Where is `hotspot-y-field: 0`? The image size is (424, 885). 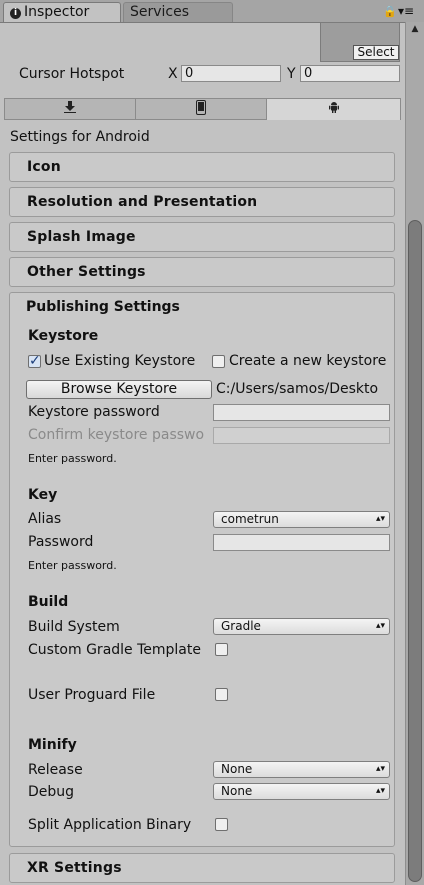
hotspot-y-field: 0 is located at coordinates (350, 73).